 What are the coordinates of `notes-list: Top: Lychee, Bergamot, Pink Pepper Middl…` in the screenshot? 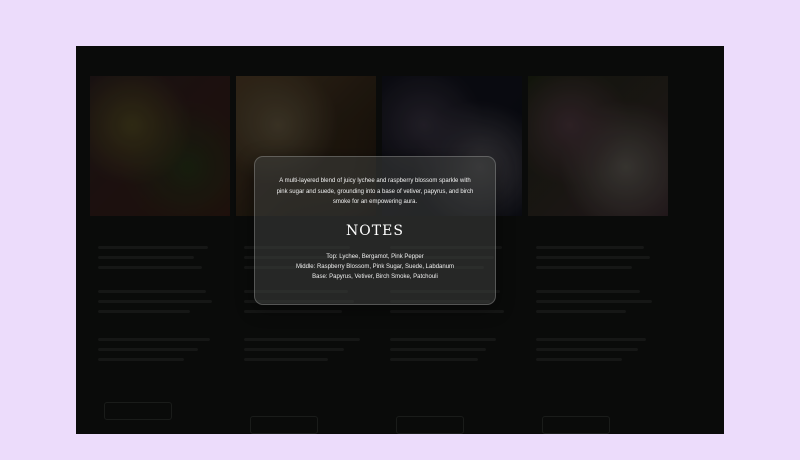 It's located at (375, 267).